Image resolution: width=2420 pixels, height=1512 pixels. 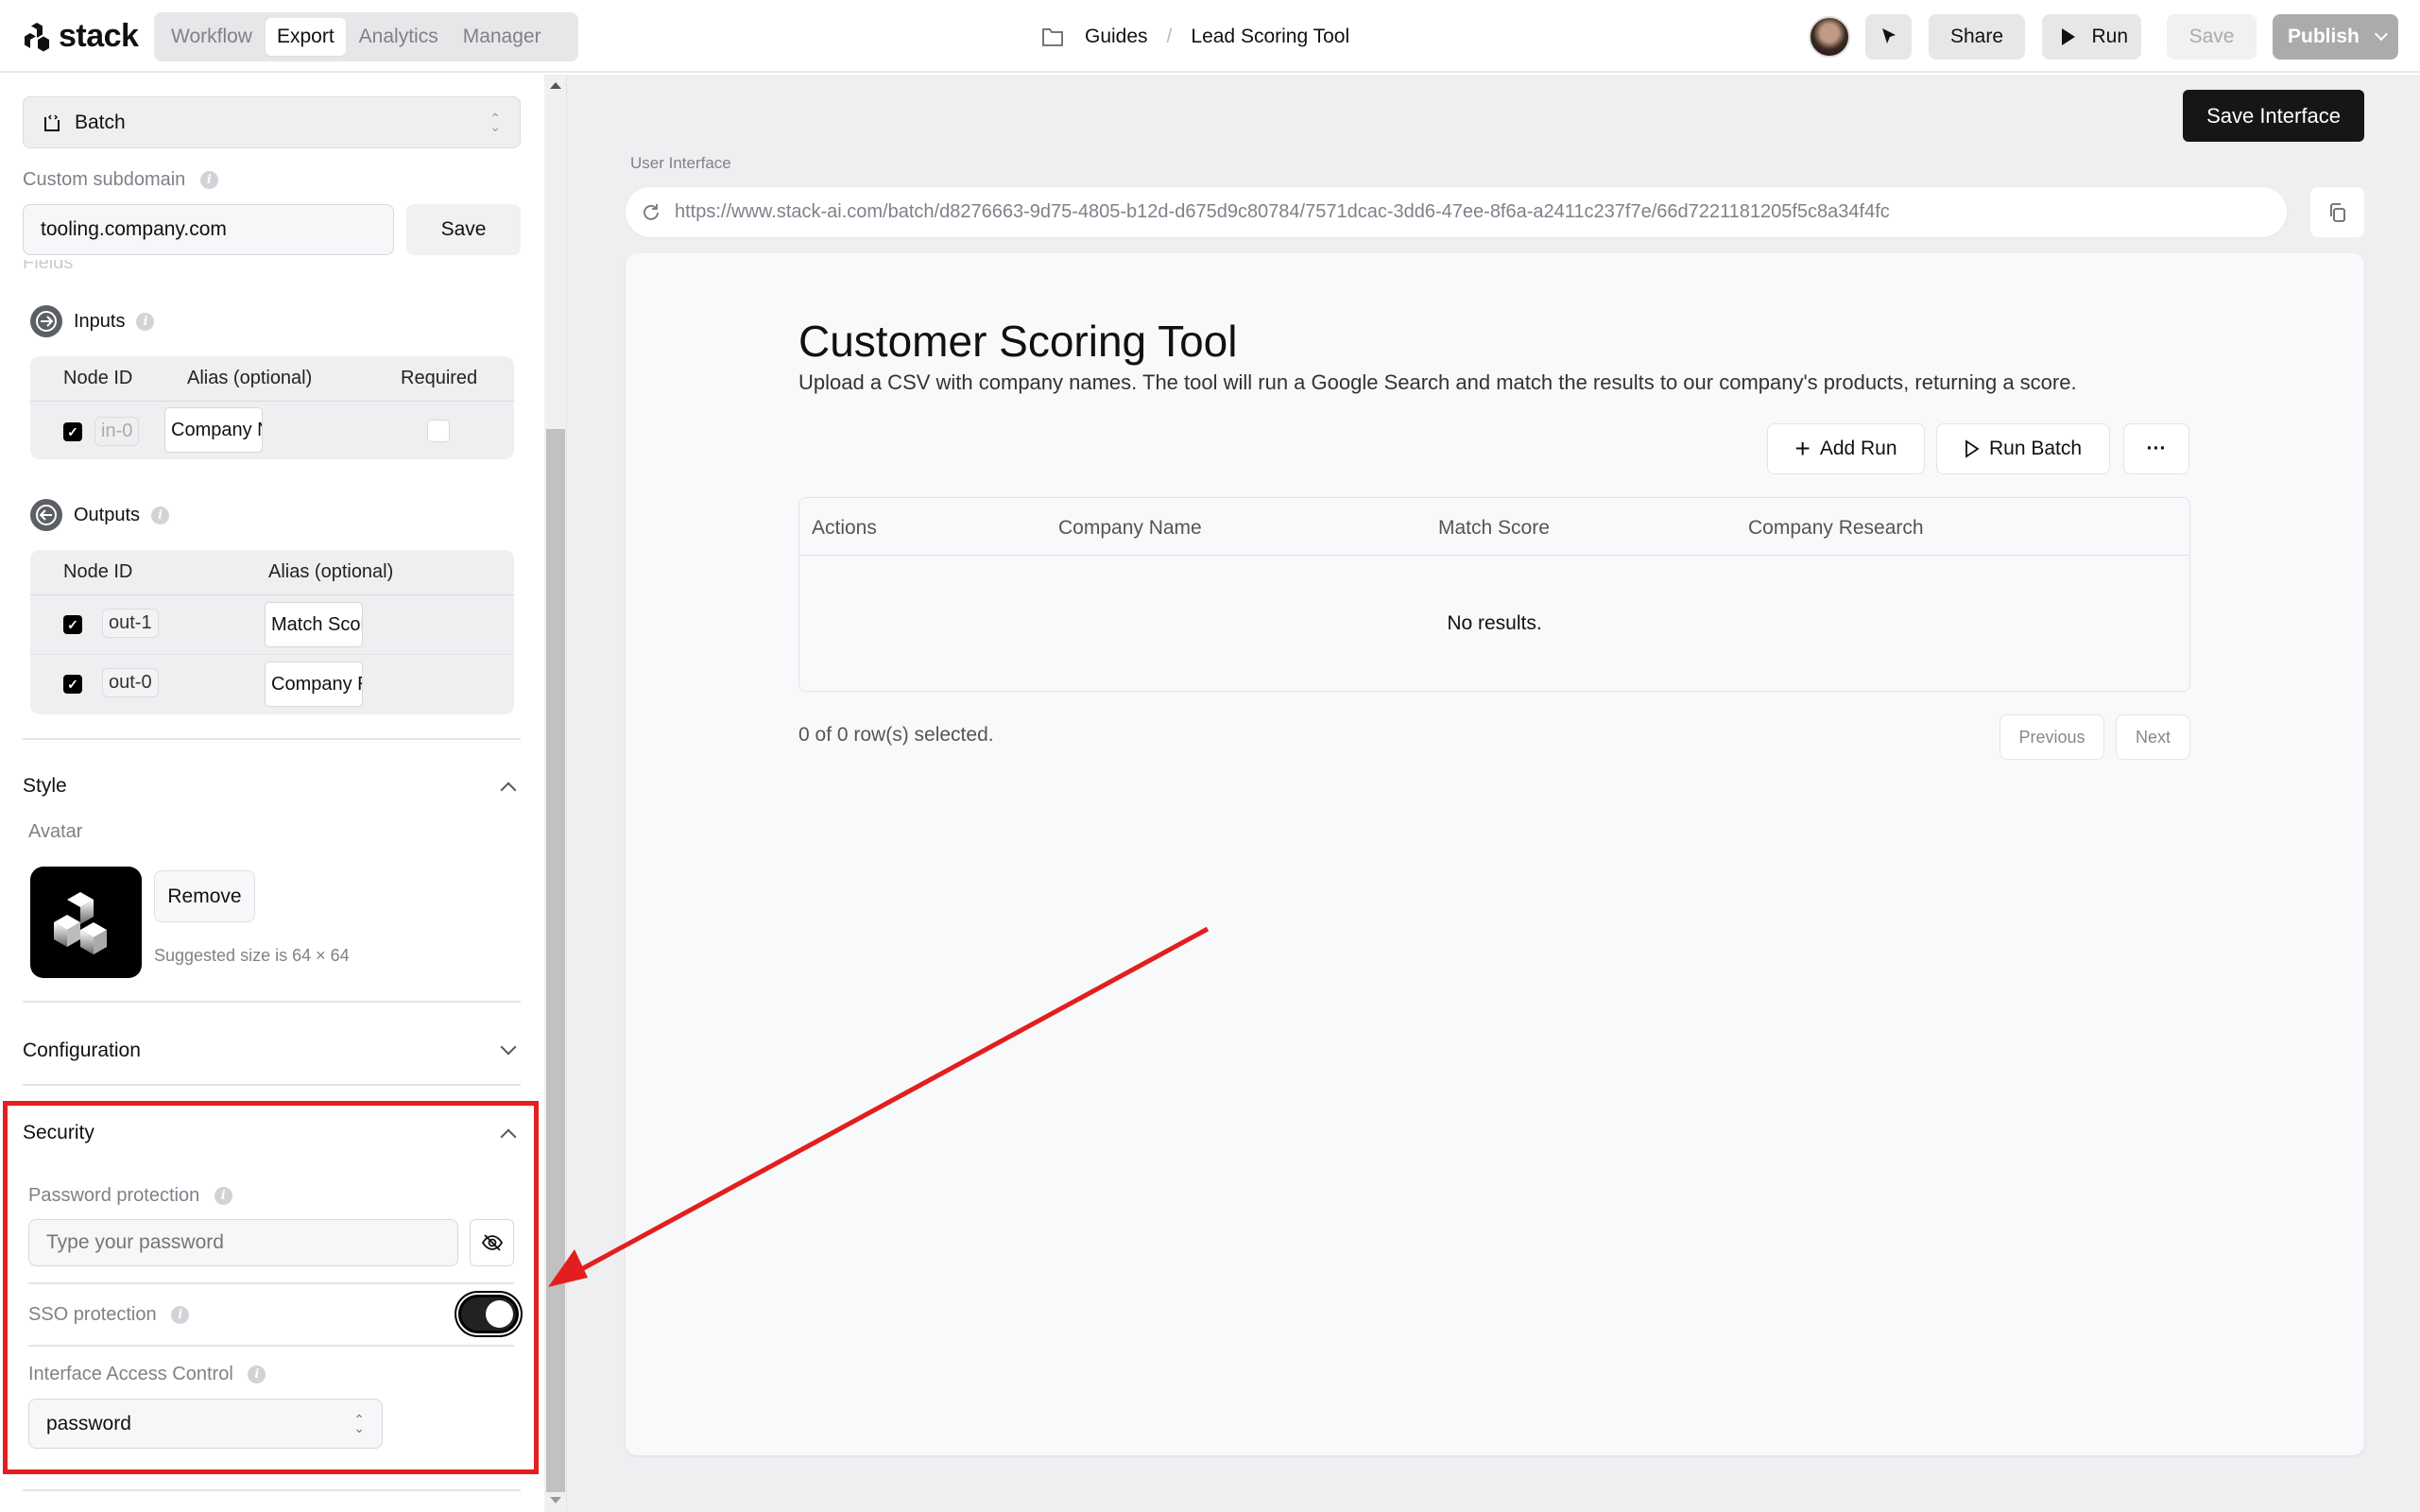 What do you see at coordinates (555, 85) in the screenshot?
I see `scroll-up-arrow-icon` at bounding box center [555, 85].